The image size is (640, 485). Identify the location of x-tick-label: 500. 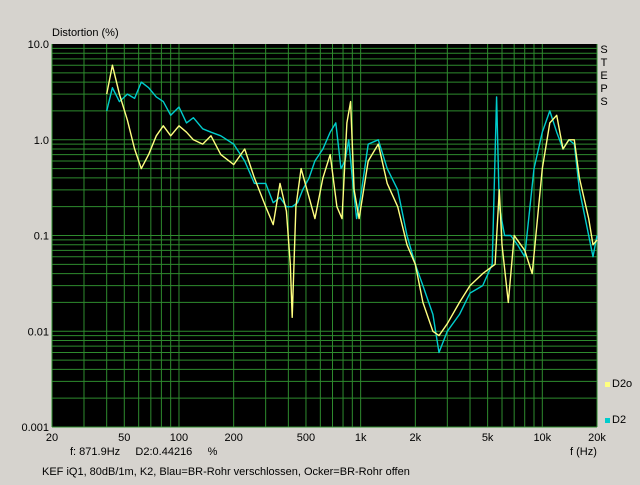
(306, 438).